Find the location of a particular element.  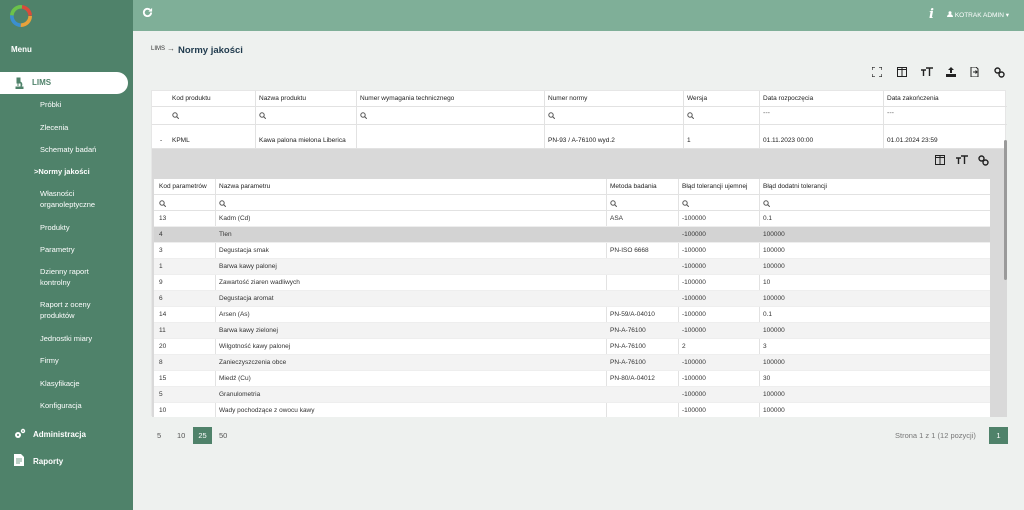

detail-columns-icon is located at coordinates (940, 161).